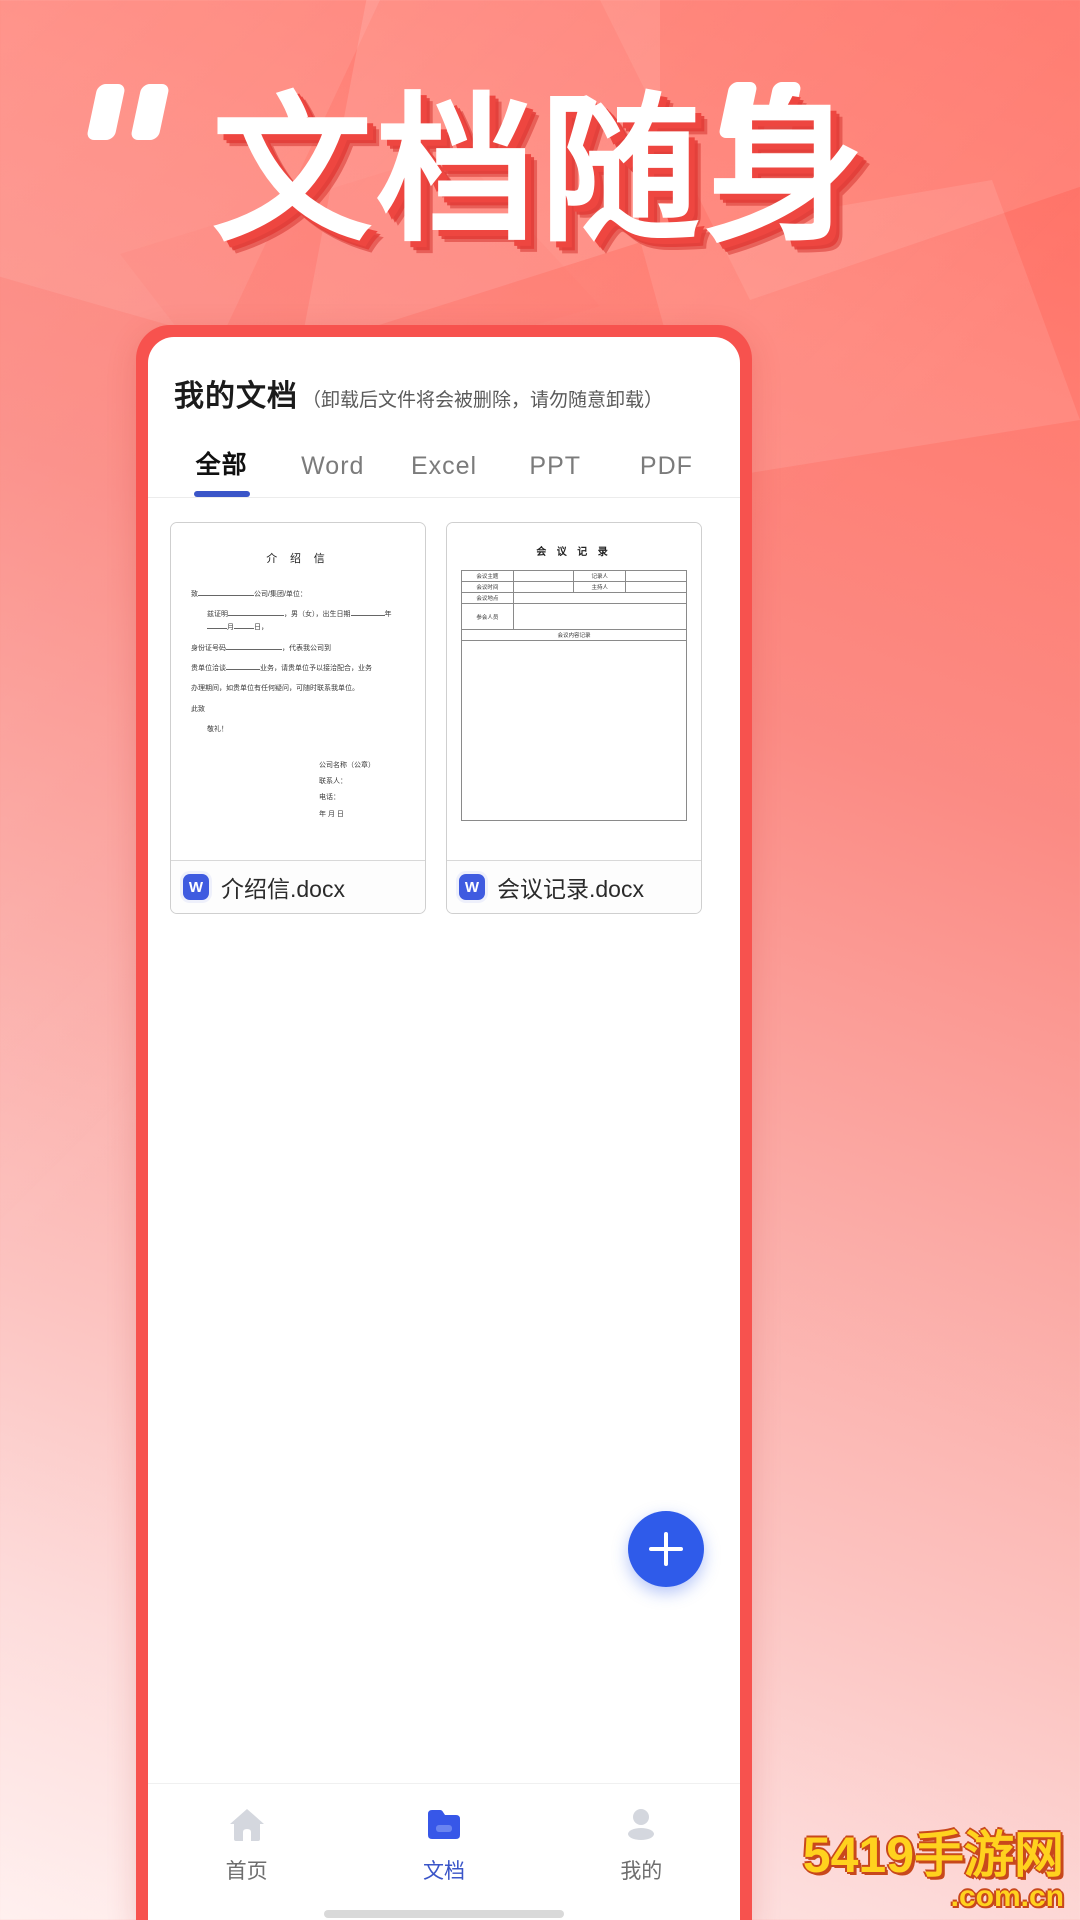 The width and height of the screenshot is (1080, 1920). I want to click on nav-item-profile: 我的, so click(641, 1844).